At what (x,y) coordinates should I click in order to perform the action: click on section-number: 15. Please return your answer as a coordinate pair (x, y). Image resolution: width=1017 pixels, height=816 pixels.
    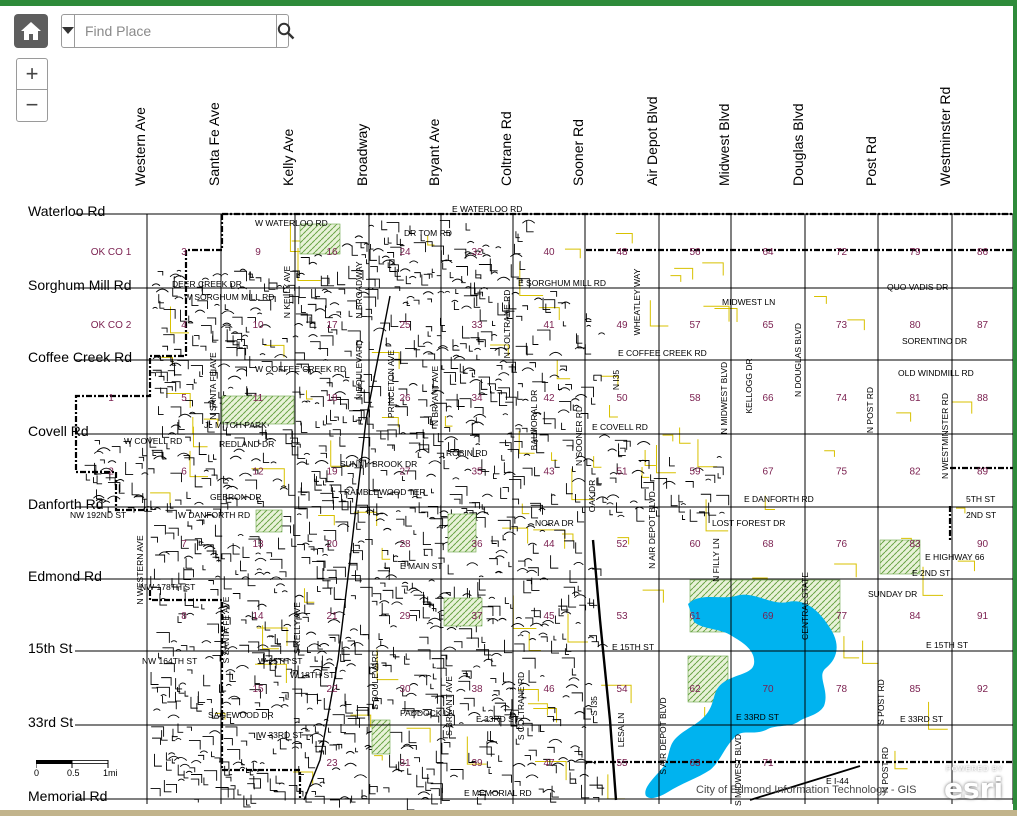
    Looking at the image, I should click on (258, 689).